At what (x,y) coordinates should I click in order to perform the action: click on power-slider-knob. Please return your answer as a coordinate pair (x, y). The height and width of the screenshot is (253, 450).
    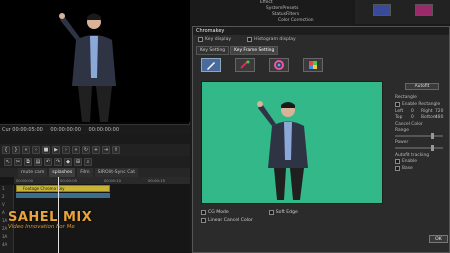
    Looking at the image, I should click on (432, 148).